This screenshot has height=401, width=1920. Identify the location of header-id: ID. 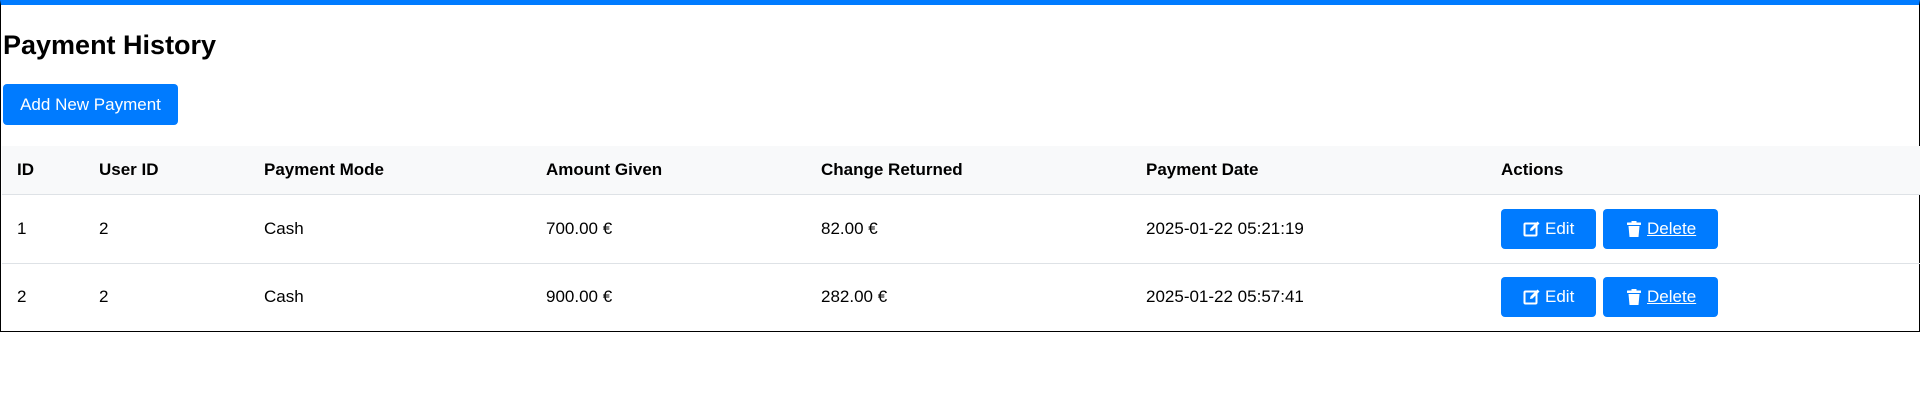
(43, 170).